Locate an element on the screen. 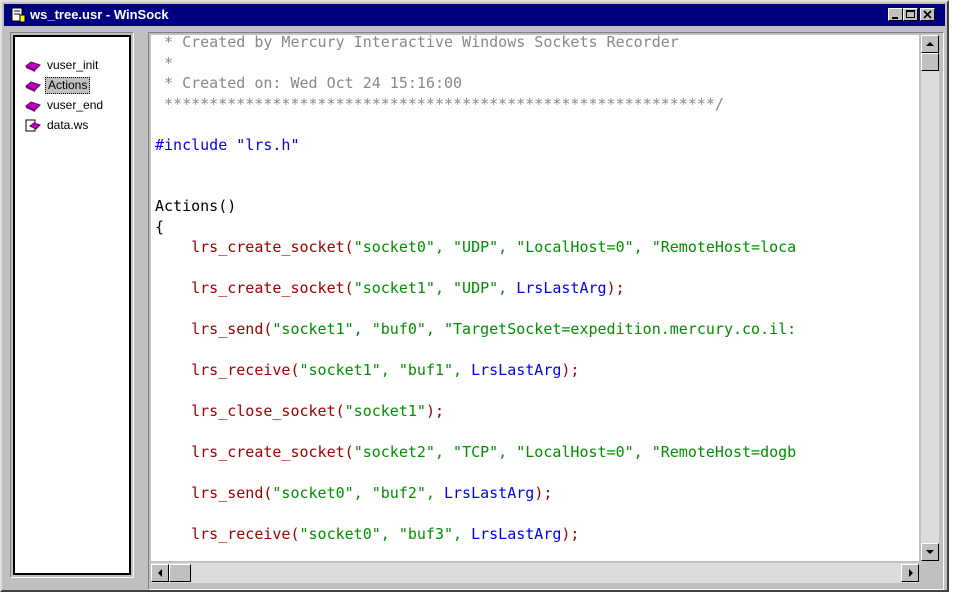 The height and width of the screenshot is (596, 953). code-token: { is located at coordinates (160, 227).